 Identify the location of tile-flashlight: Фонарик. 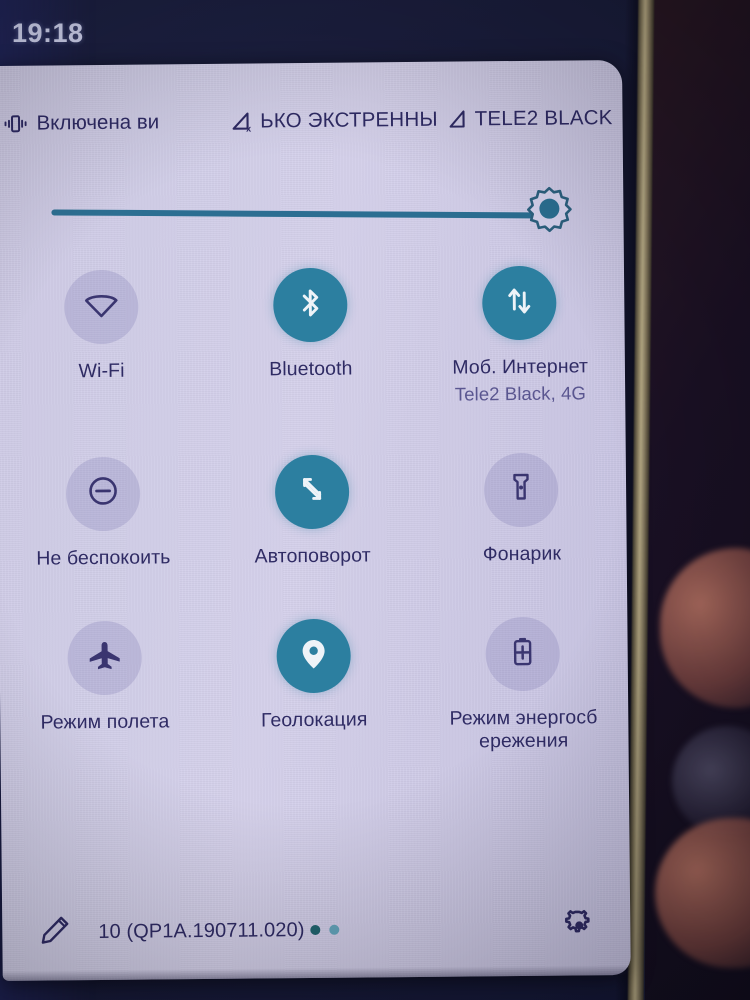
(521, 509).